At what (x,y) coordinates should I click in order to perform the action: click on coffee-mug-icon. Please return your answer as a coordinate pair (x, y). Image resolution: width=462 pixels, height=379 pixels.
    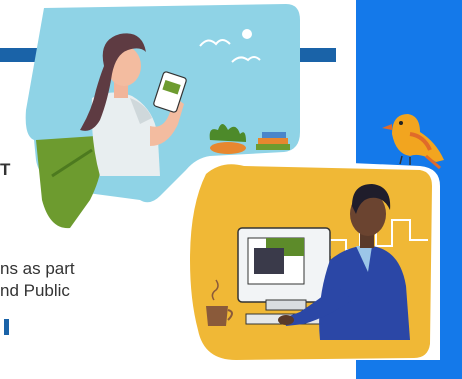
    Looking at the image, I should click on (217, 316).